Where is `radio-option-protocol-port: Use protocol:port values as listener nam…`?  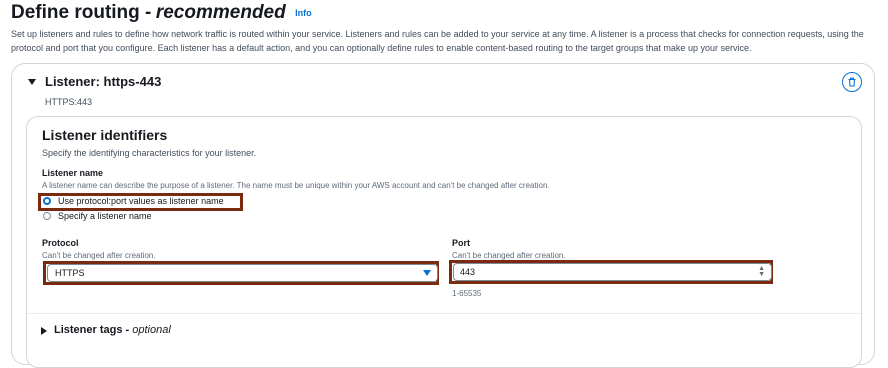
radio-option-protocol-port: Use protocol:port values as listener nam… is located at coordinates (133, 201).